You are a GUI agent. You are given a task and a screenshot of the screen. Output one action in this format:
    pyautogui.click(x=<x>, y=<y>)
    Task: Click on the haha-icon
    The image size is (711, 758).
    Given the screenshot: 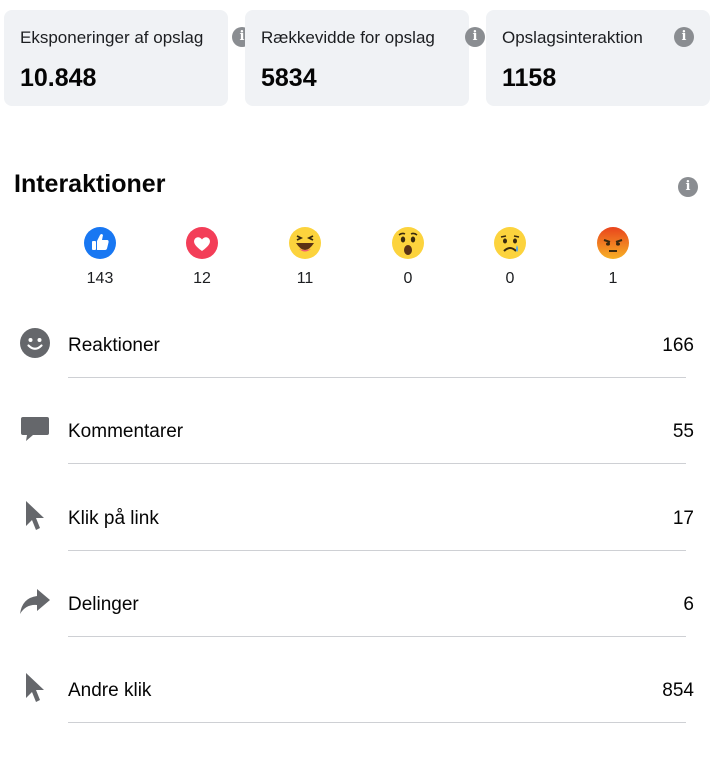 What is the action you would take?
    pyautogui.click(x=305, y=243)
    